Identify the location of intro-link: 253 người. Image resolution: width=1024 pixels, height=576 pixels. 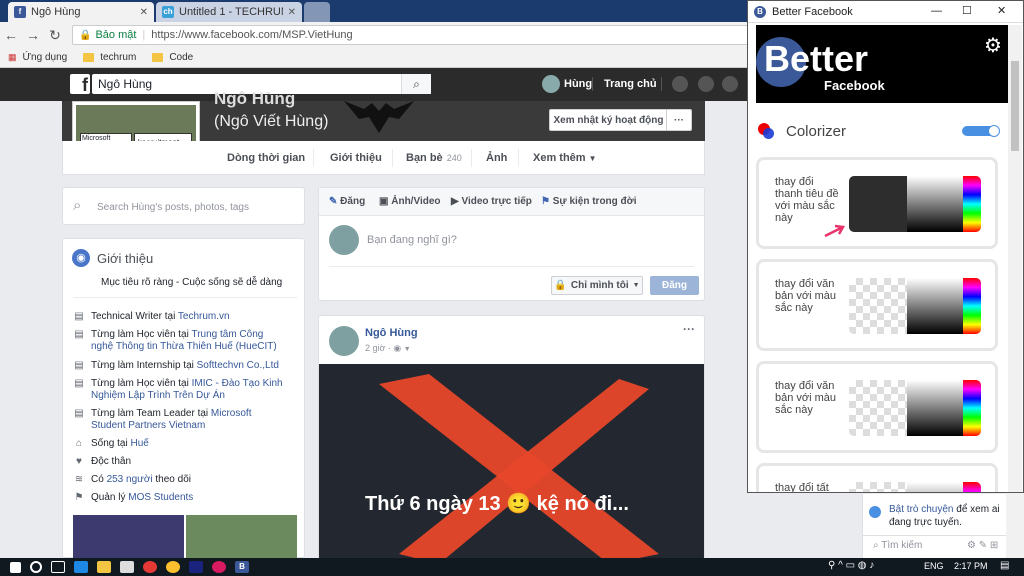
(130, 479).